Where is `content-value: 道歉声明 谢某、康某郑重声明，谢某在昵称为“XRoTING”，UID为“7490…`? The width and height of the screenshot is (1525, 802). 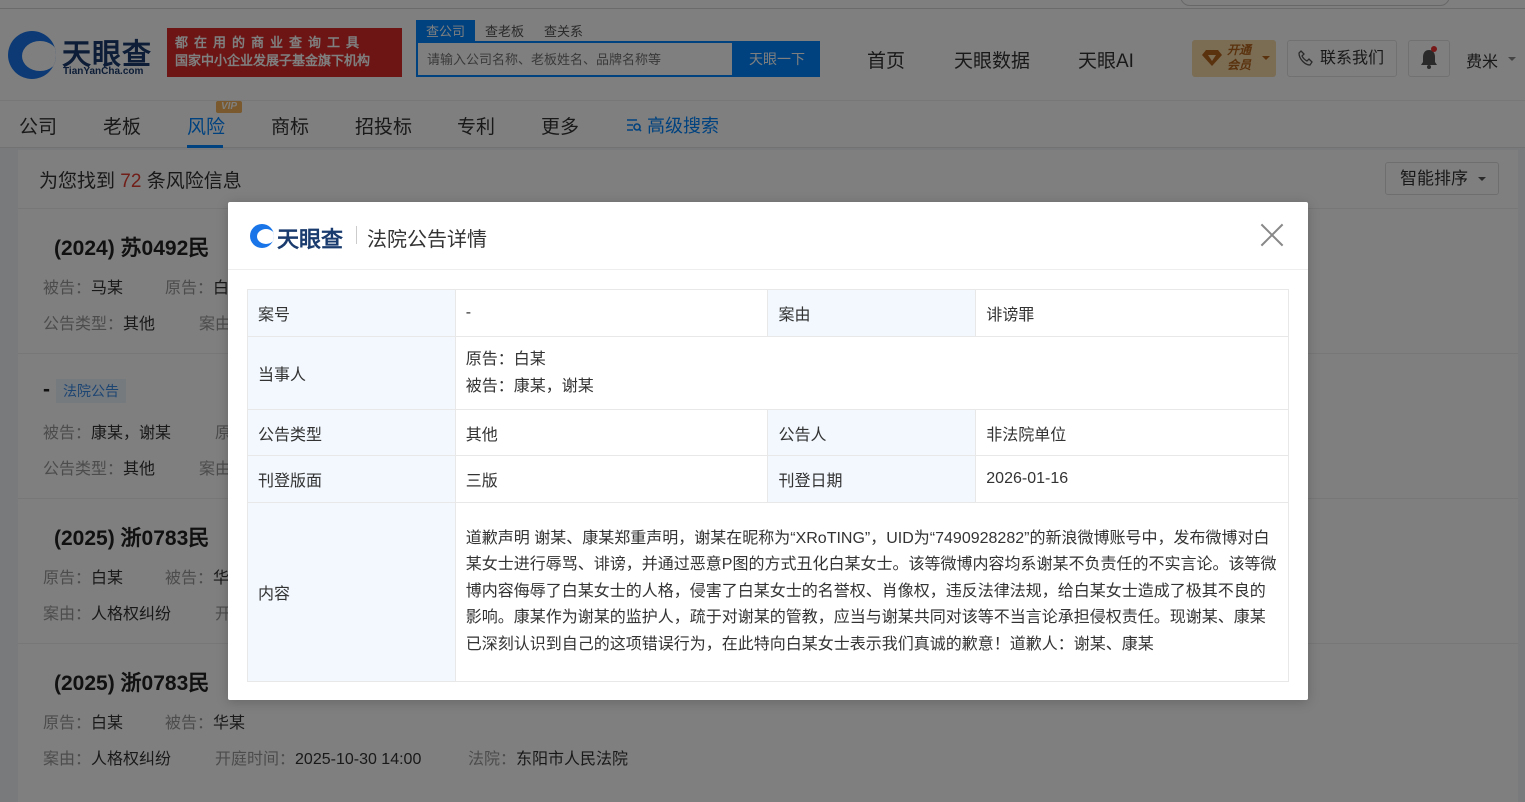 content-value: 道歉声明 谢某、康某郑重声明，谢某在昵称为“XRoTING”，UID为“7490… is located at coordinates (872, 592).